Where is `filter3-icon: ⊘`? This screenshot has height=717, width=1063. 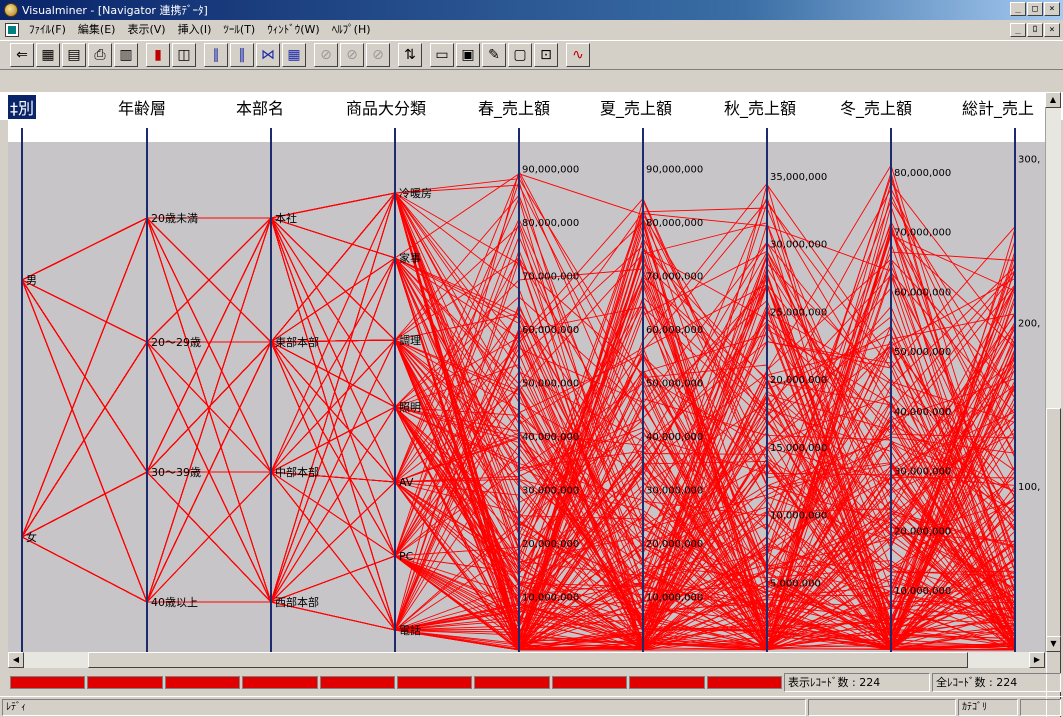
filter3-icon: ⊘ is located at coordinates (378, 55).